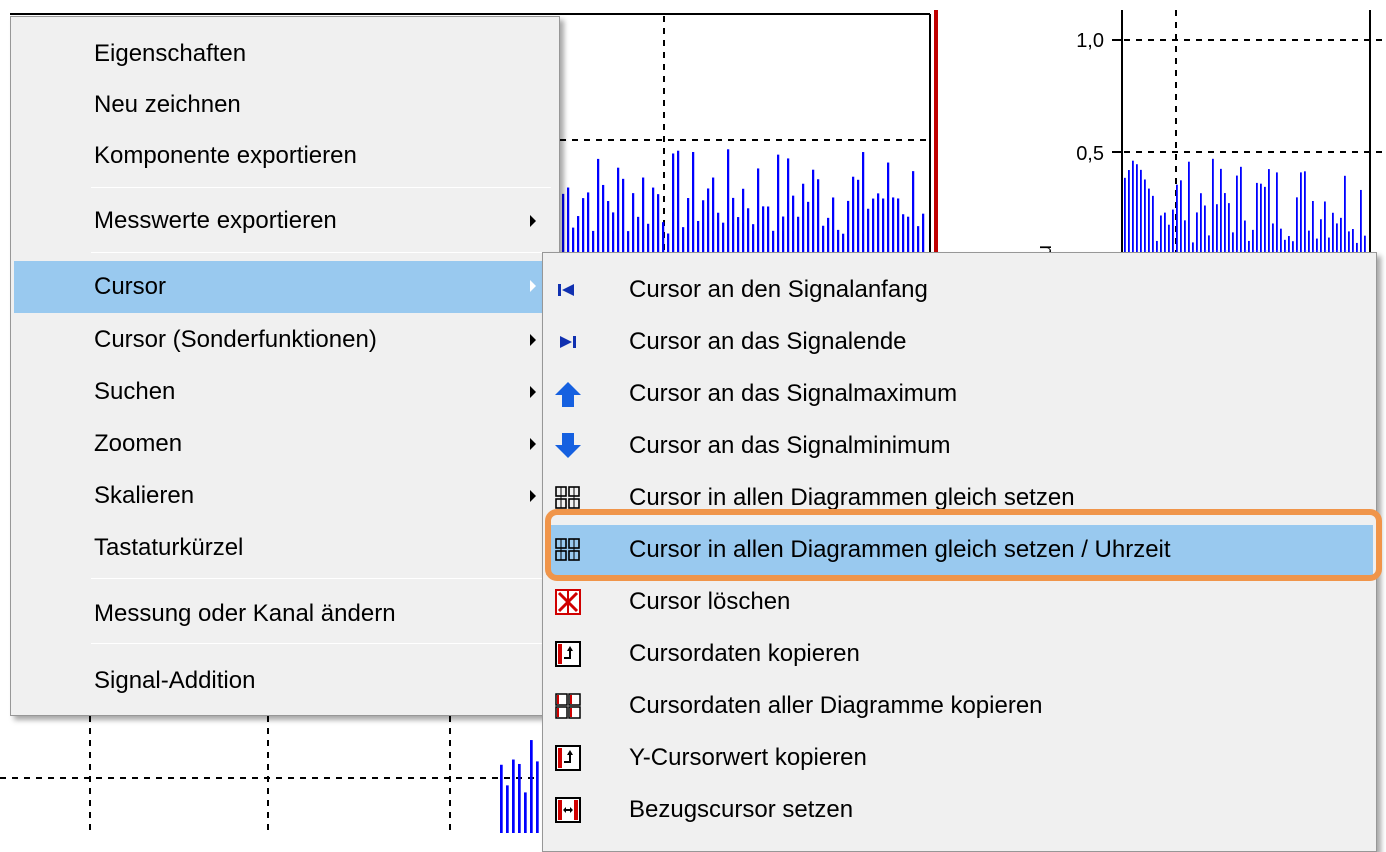  What do you see at coordinates (959, 602) in the screenshot?
I see `submenu-item-cursor-loeschen: Cursor löschen` at bounding box center [959, 602].